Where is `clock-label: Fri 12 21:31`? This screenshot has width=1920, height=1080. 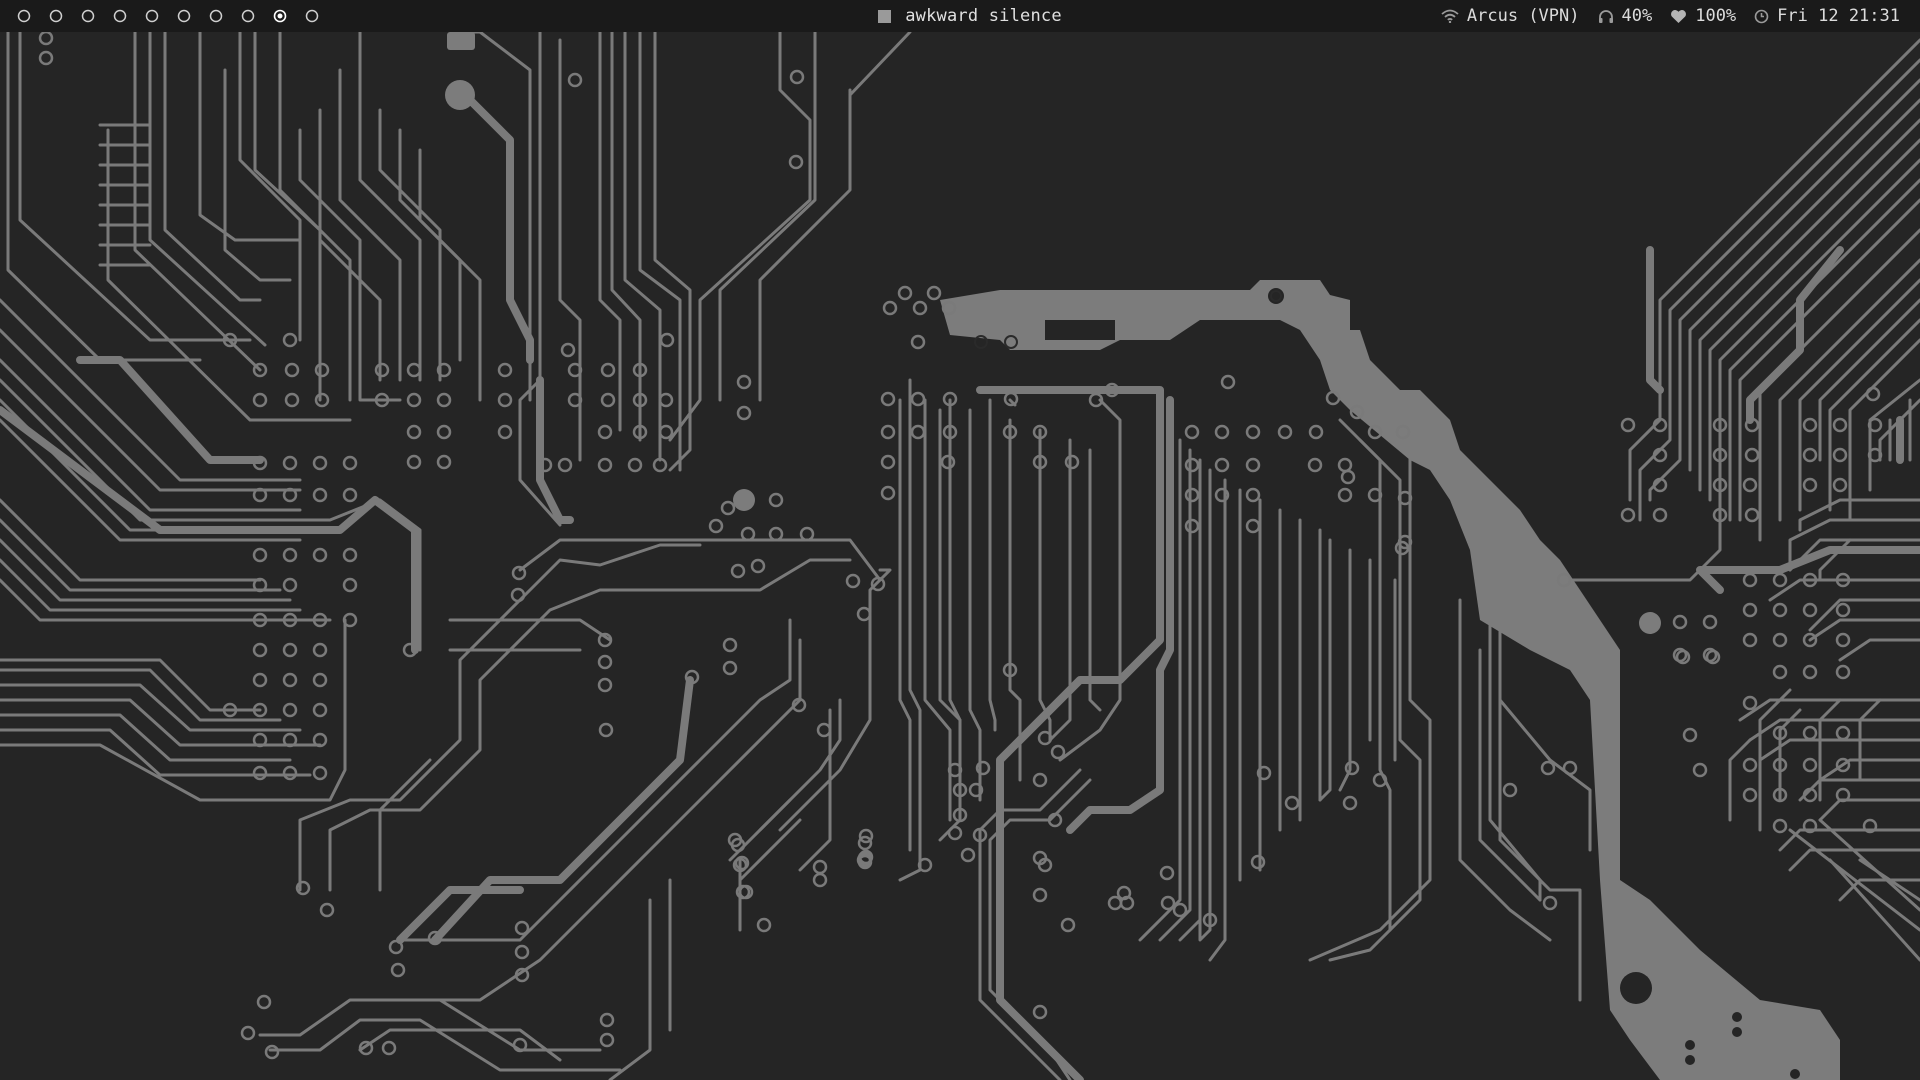 clock-label: Fri 12 21:31 is located at coordinates (1838, 16).